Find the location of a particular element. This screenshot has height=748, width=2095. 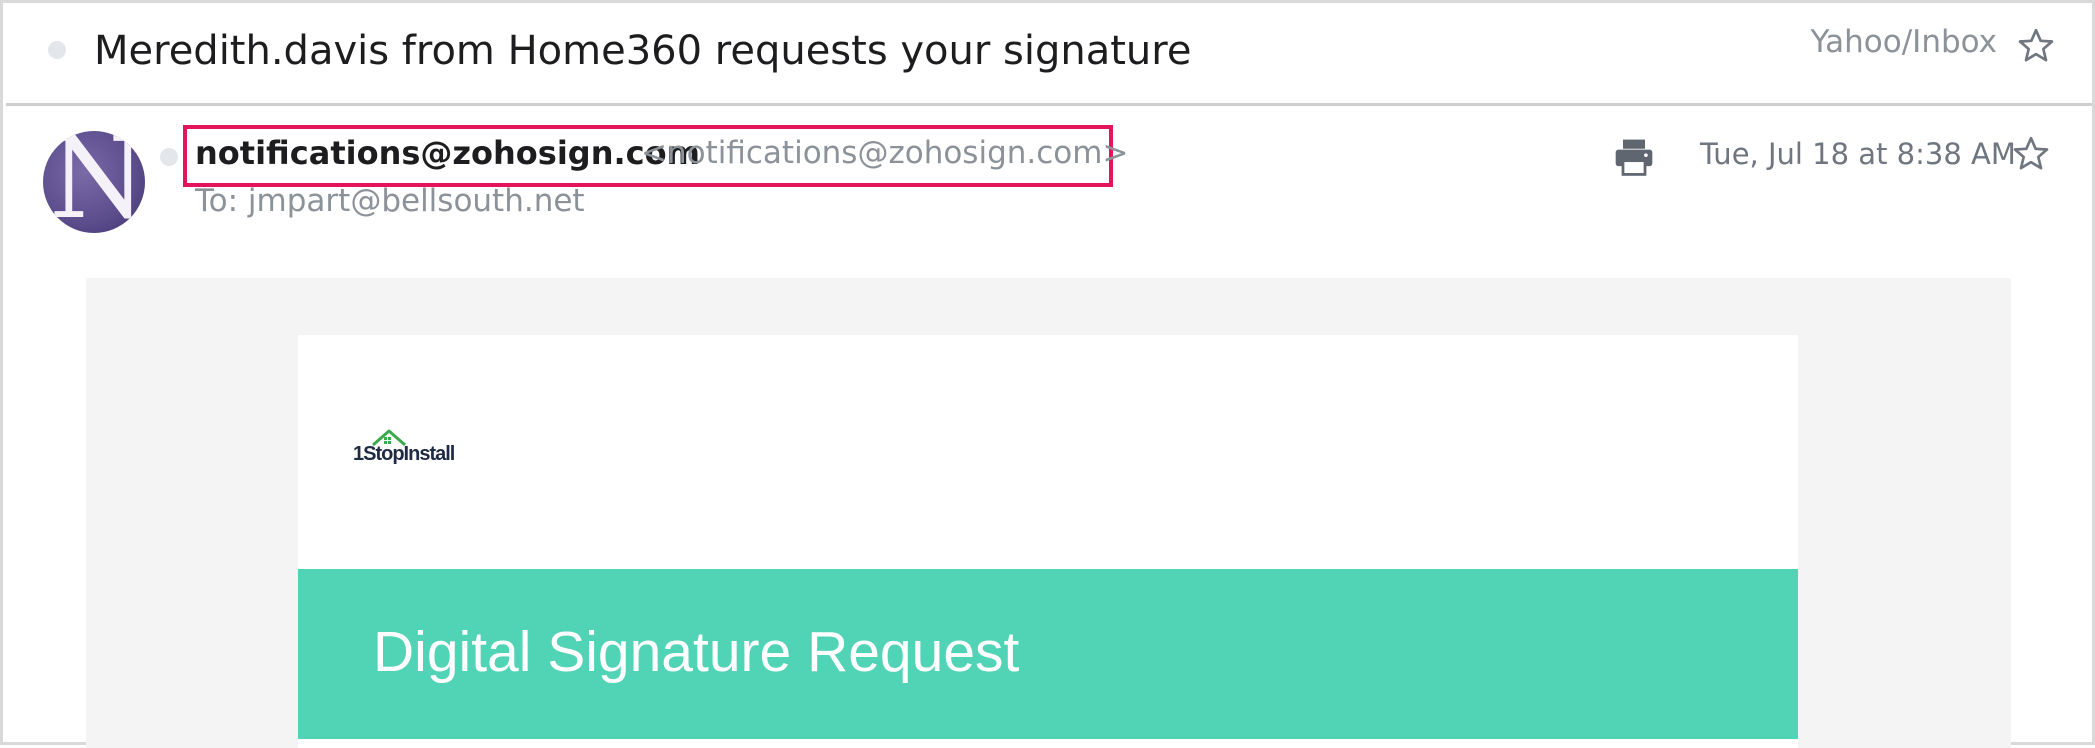

banner-title: Digital Signature Request is located at coordinates (696, 652).